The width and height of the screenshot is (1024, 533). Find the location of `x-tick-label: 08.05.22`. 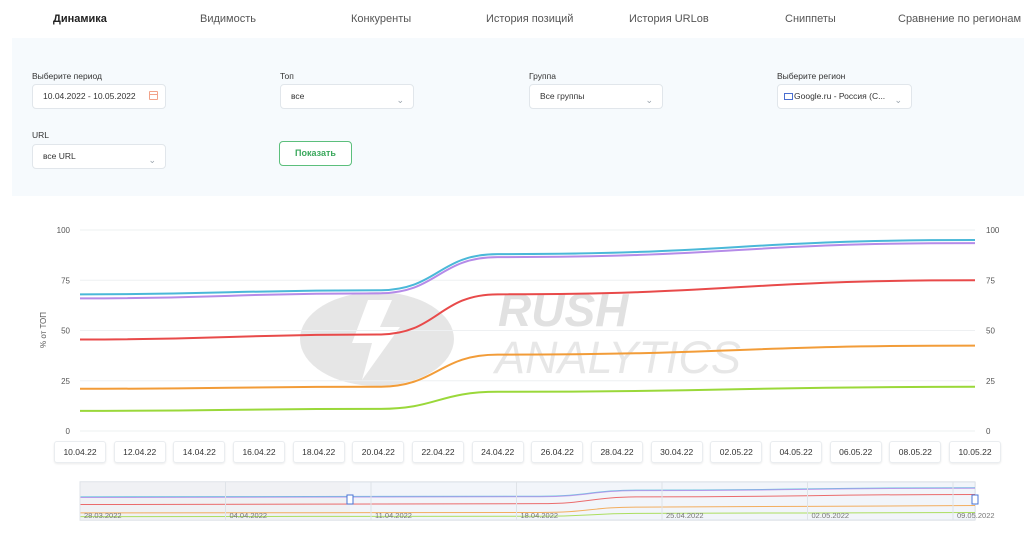

x-tick-label: 08.05.22 is located at coordinates (915, 452).